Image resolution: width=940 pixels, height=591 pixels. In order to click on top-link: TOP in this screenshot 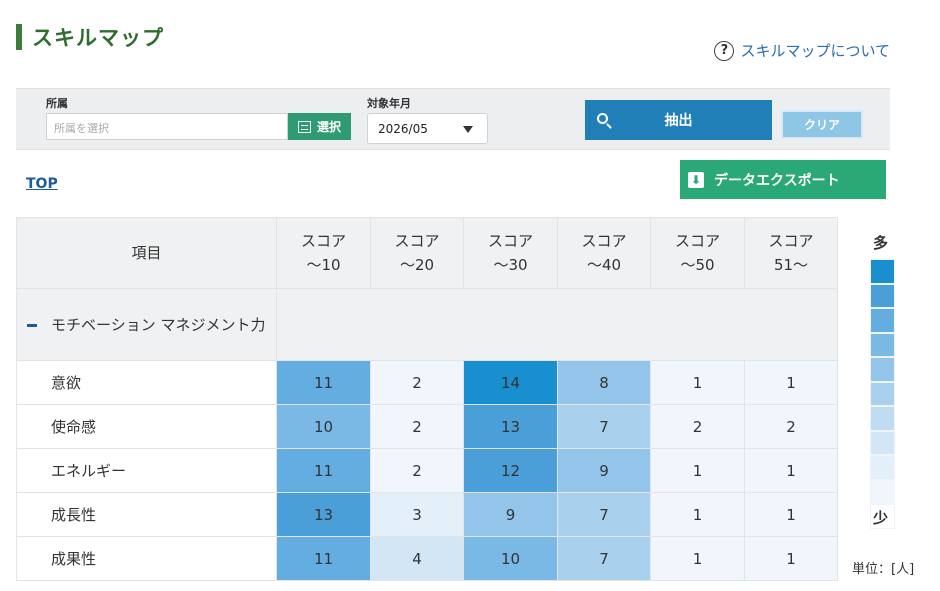, I will do `click(42, 184)`.